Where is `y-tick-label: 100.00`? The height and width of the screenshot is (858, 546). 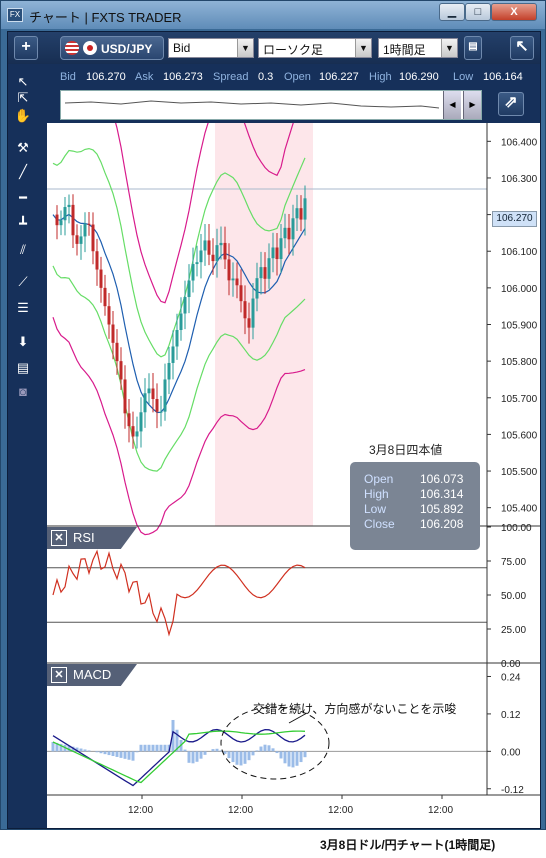 y-tick-label: 100.00 is located at coordinates (516, 528).